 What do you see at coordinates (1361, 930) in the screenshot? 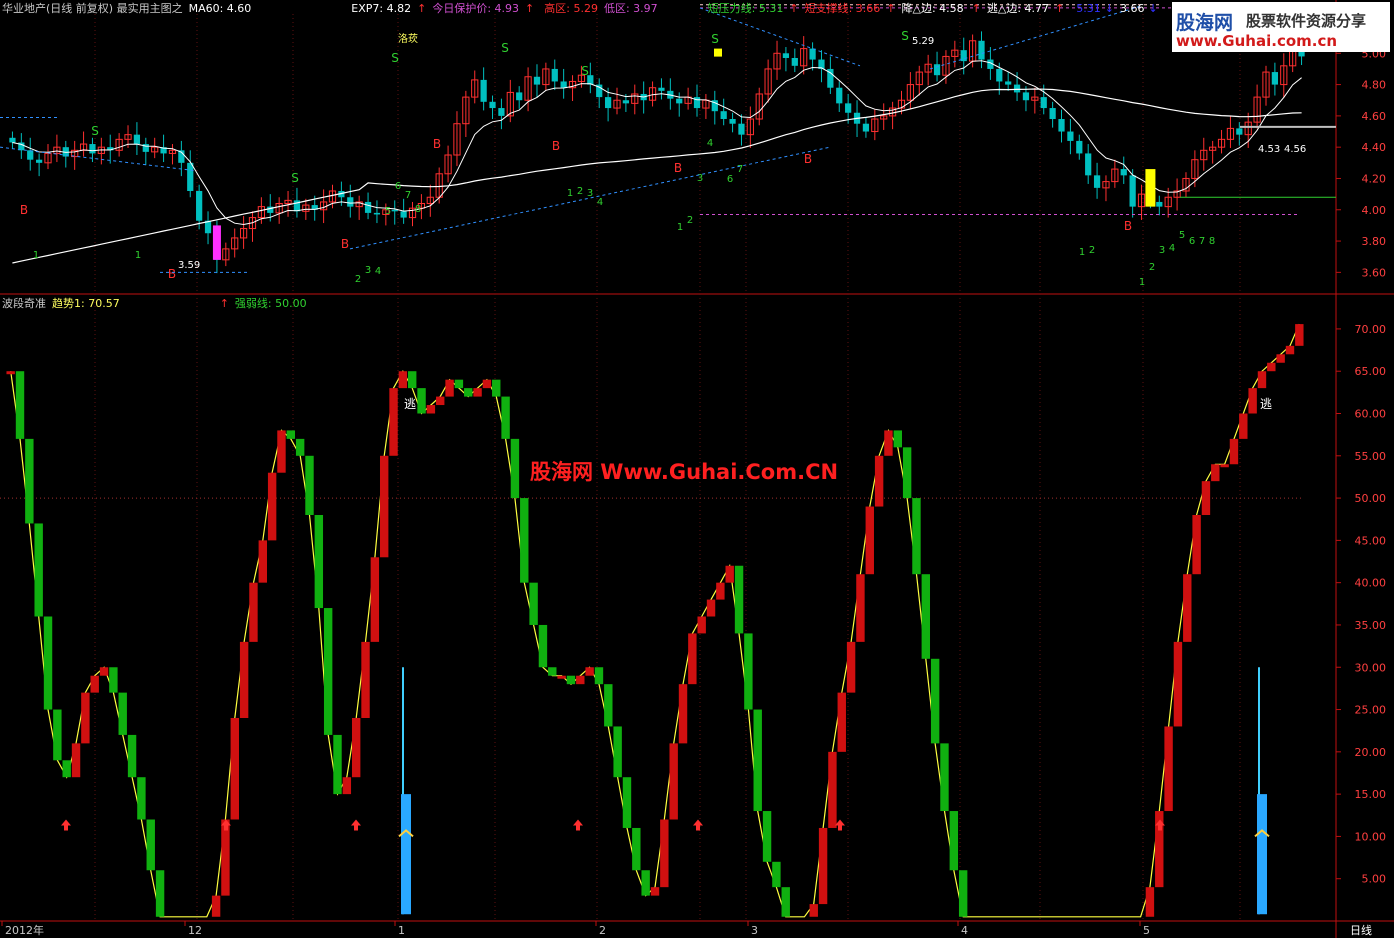
I see `period-label: 日线` at bounding box center [1361, 930].